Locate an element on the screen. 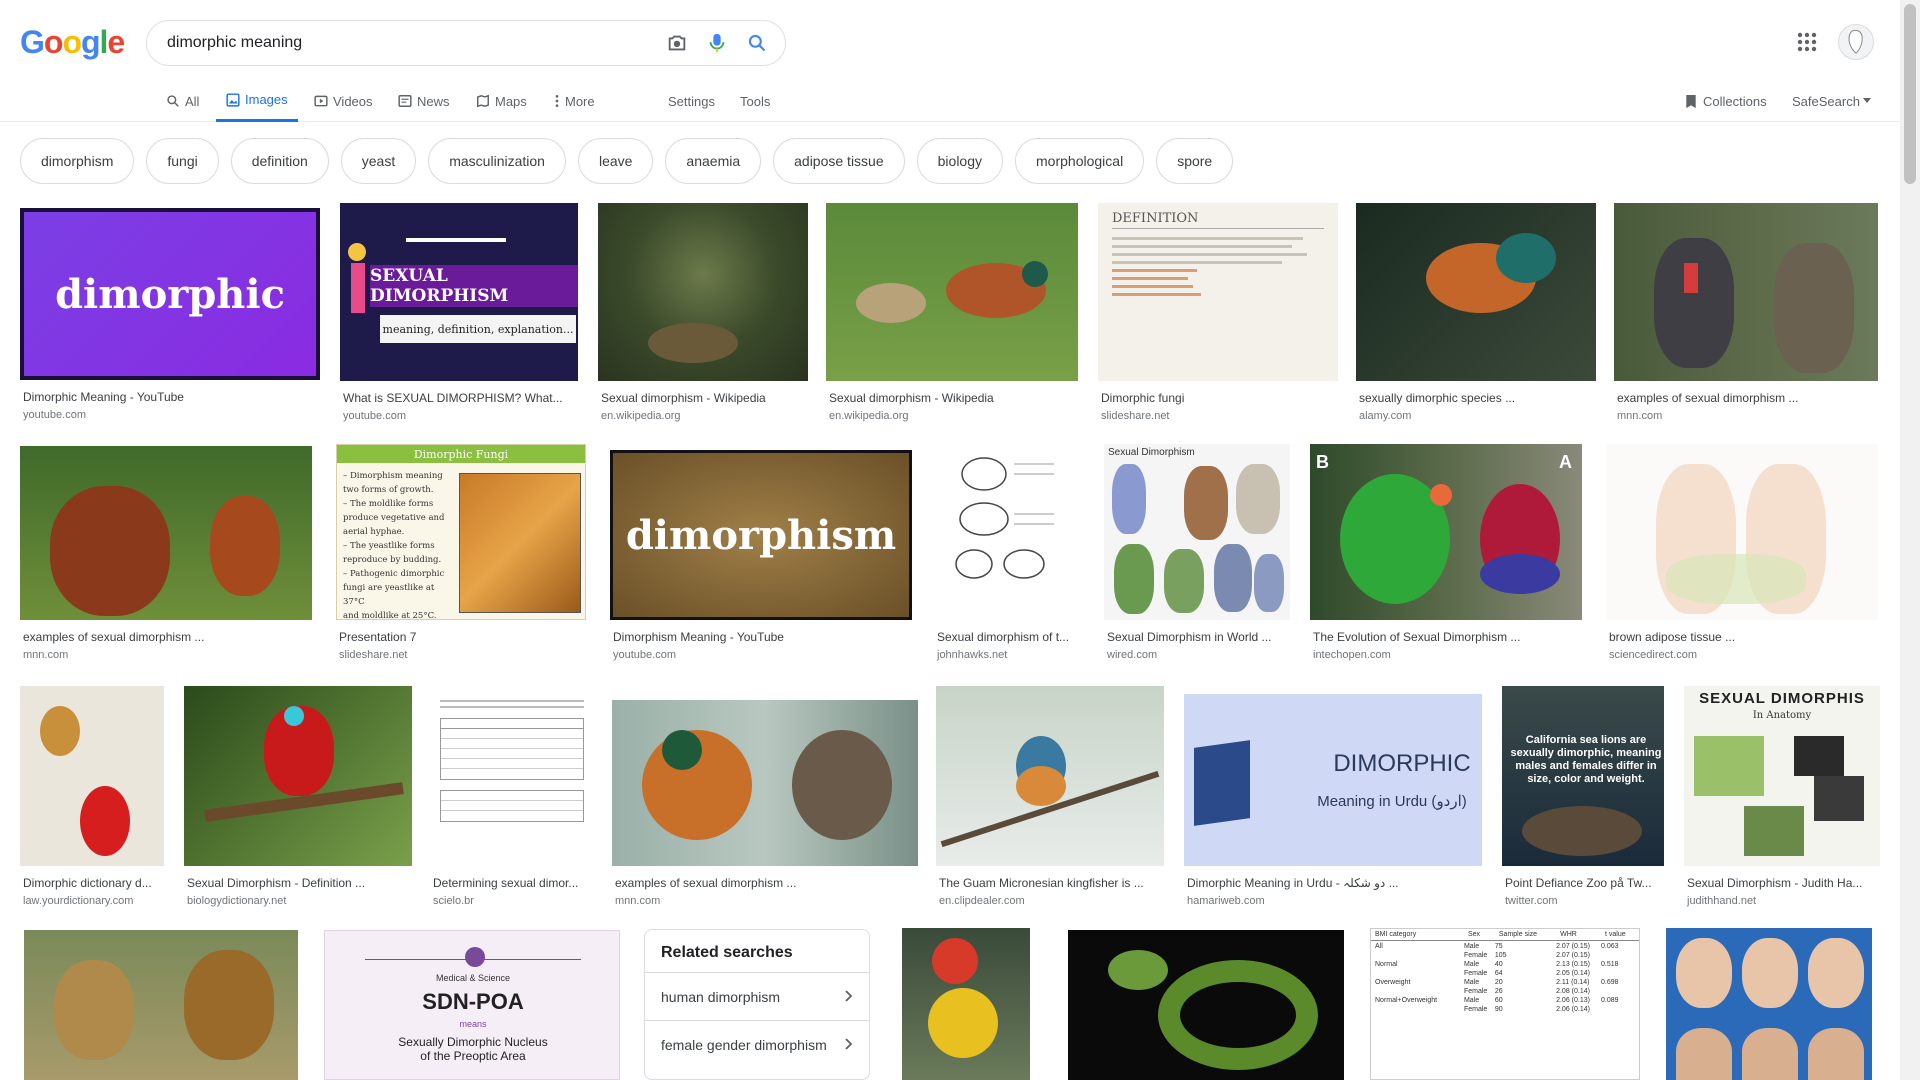 This screenshot has height=1080, width=1920. tab-label: Tools is located at coordinates (755, 101).